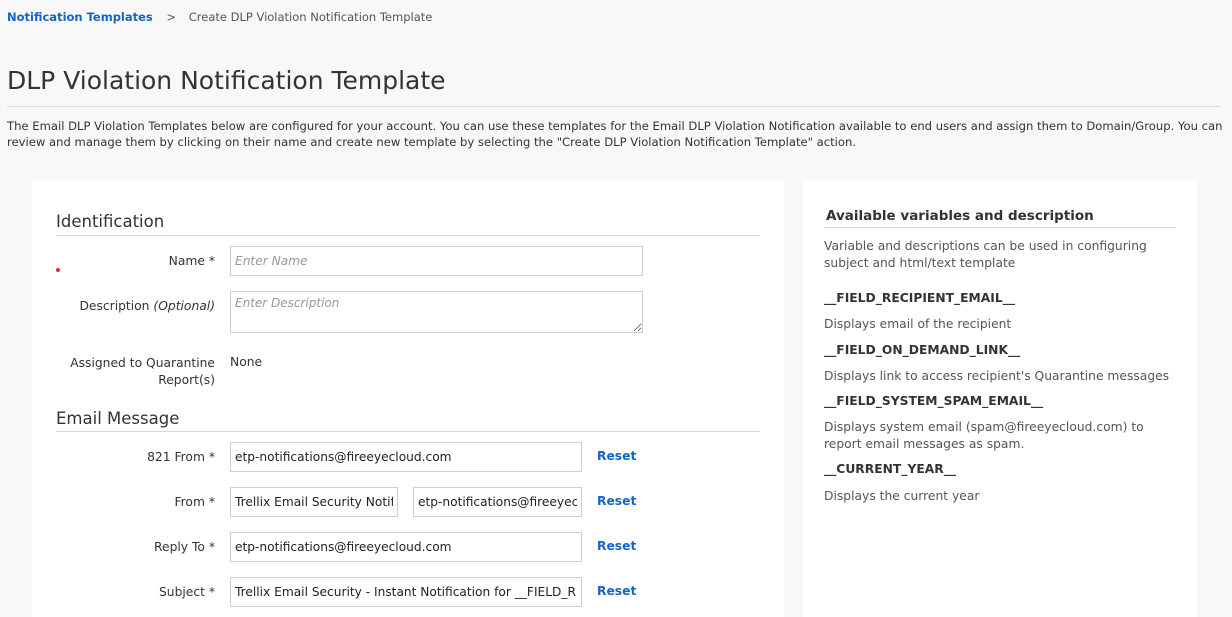 The height and width of the screenshot is (617, 1232). I want to click on variable-description: Displays the current year, so click(902, 496).